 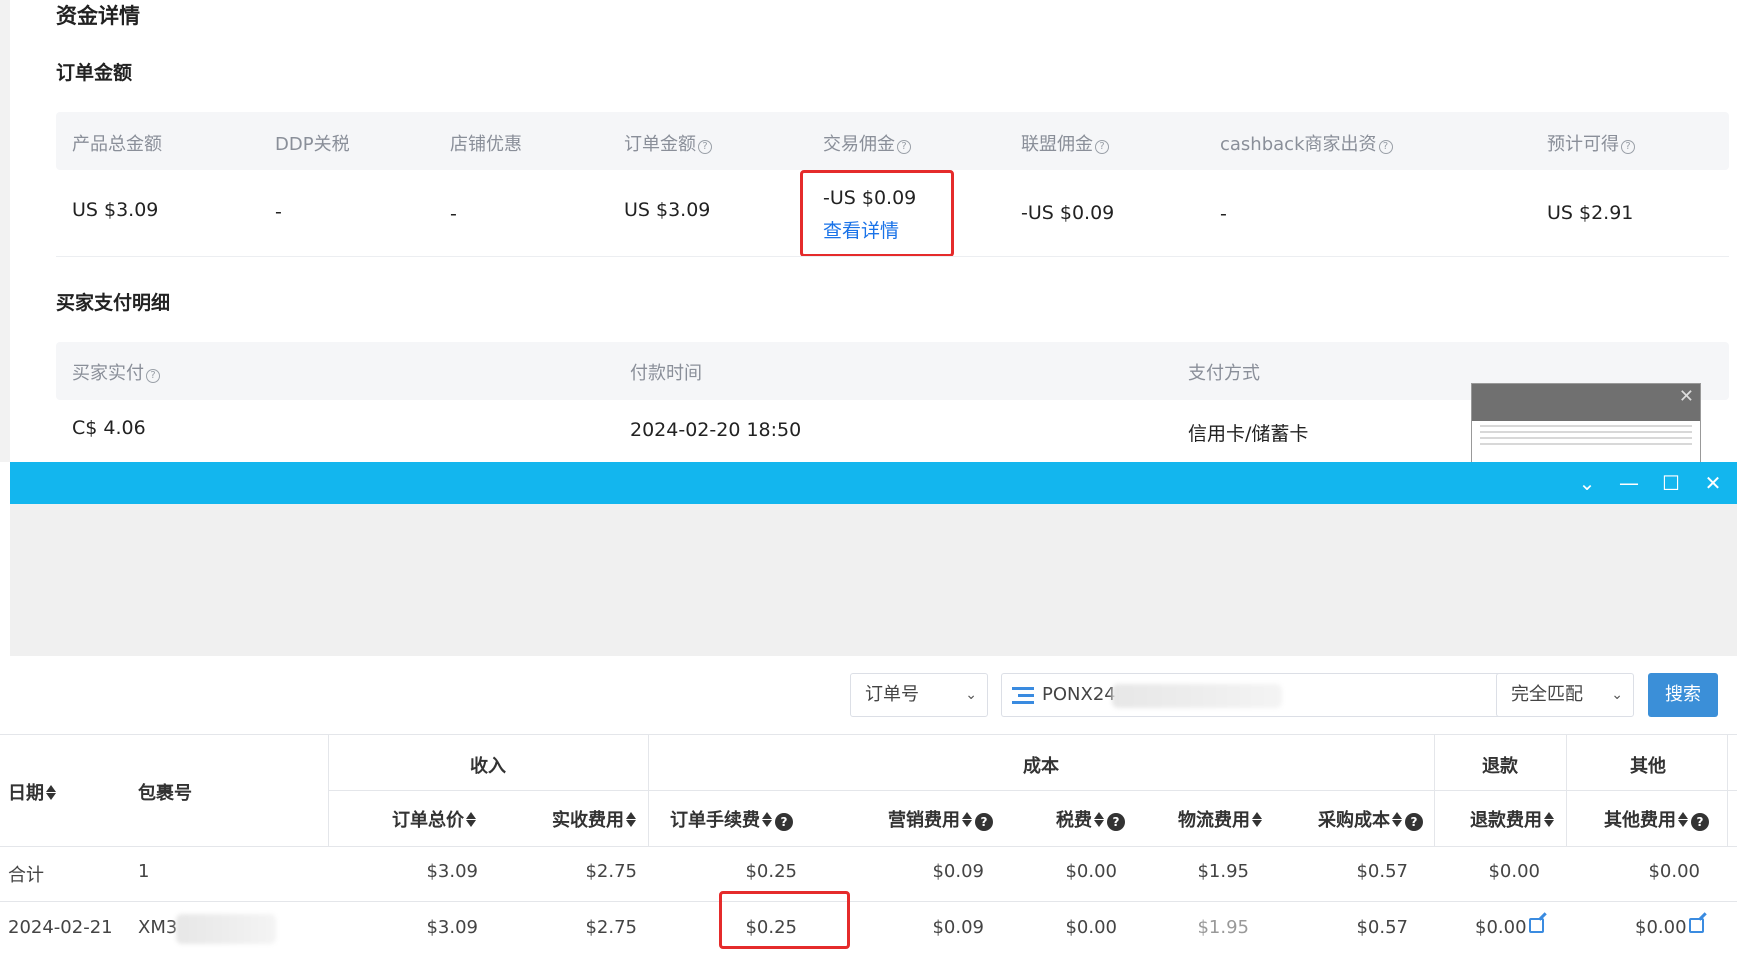 I want to click on col-marketing: 营销费用?, so click(x=940, y=819).